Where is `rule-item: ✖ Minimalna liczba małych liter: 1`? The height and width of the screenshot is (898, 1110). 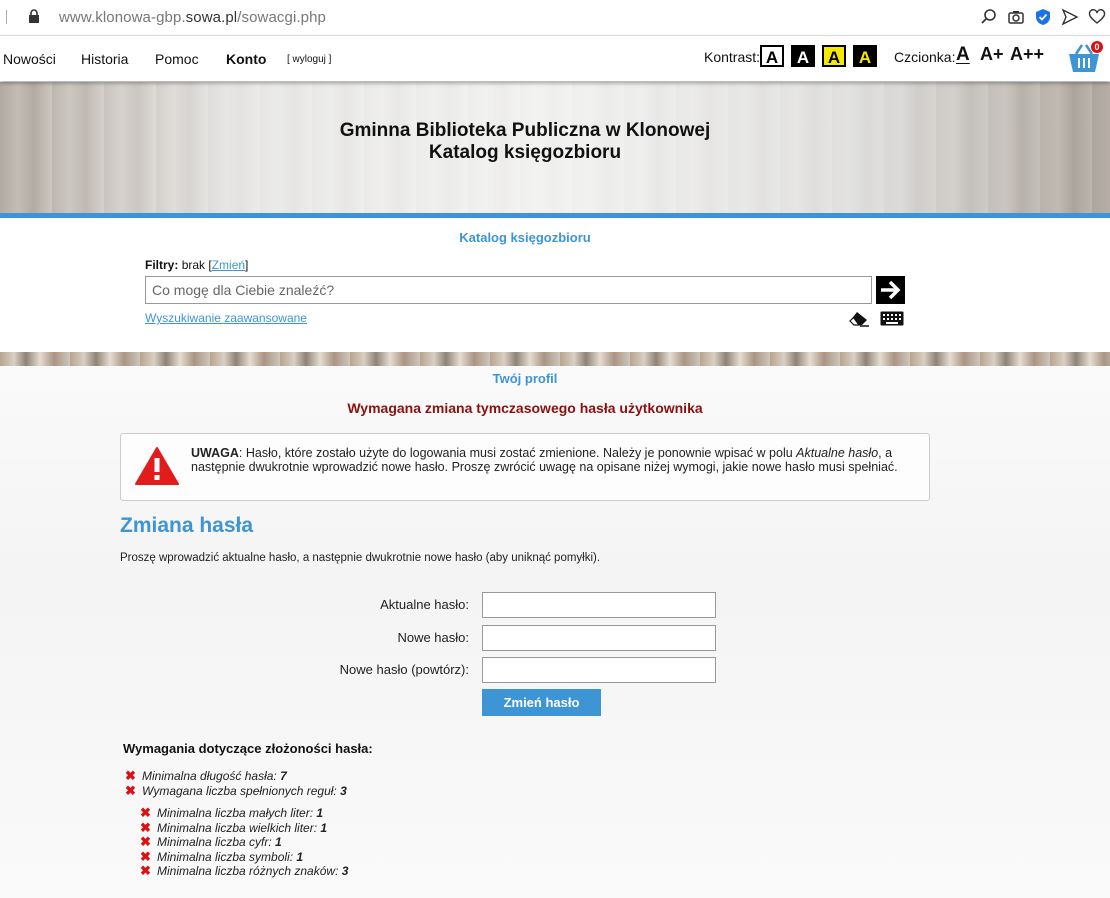
rule-item: ✖ Minimalna liczba małych liter: 1 is located at coordinates (232, 812).